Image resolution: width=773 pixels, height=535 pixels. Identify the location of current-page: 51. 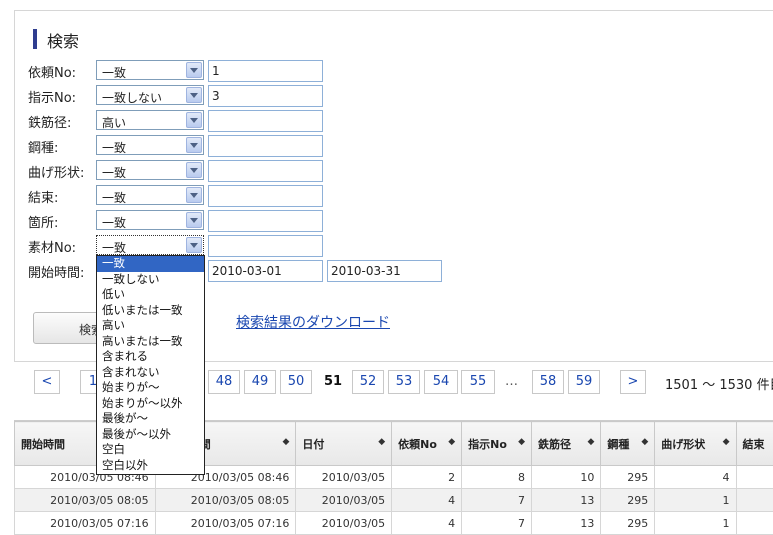
(333, 382).